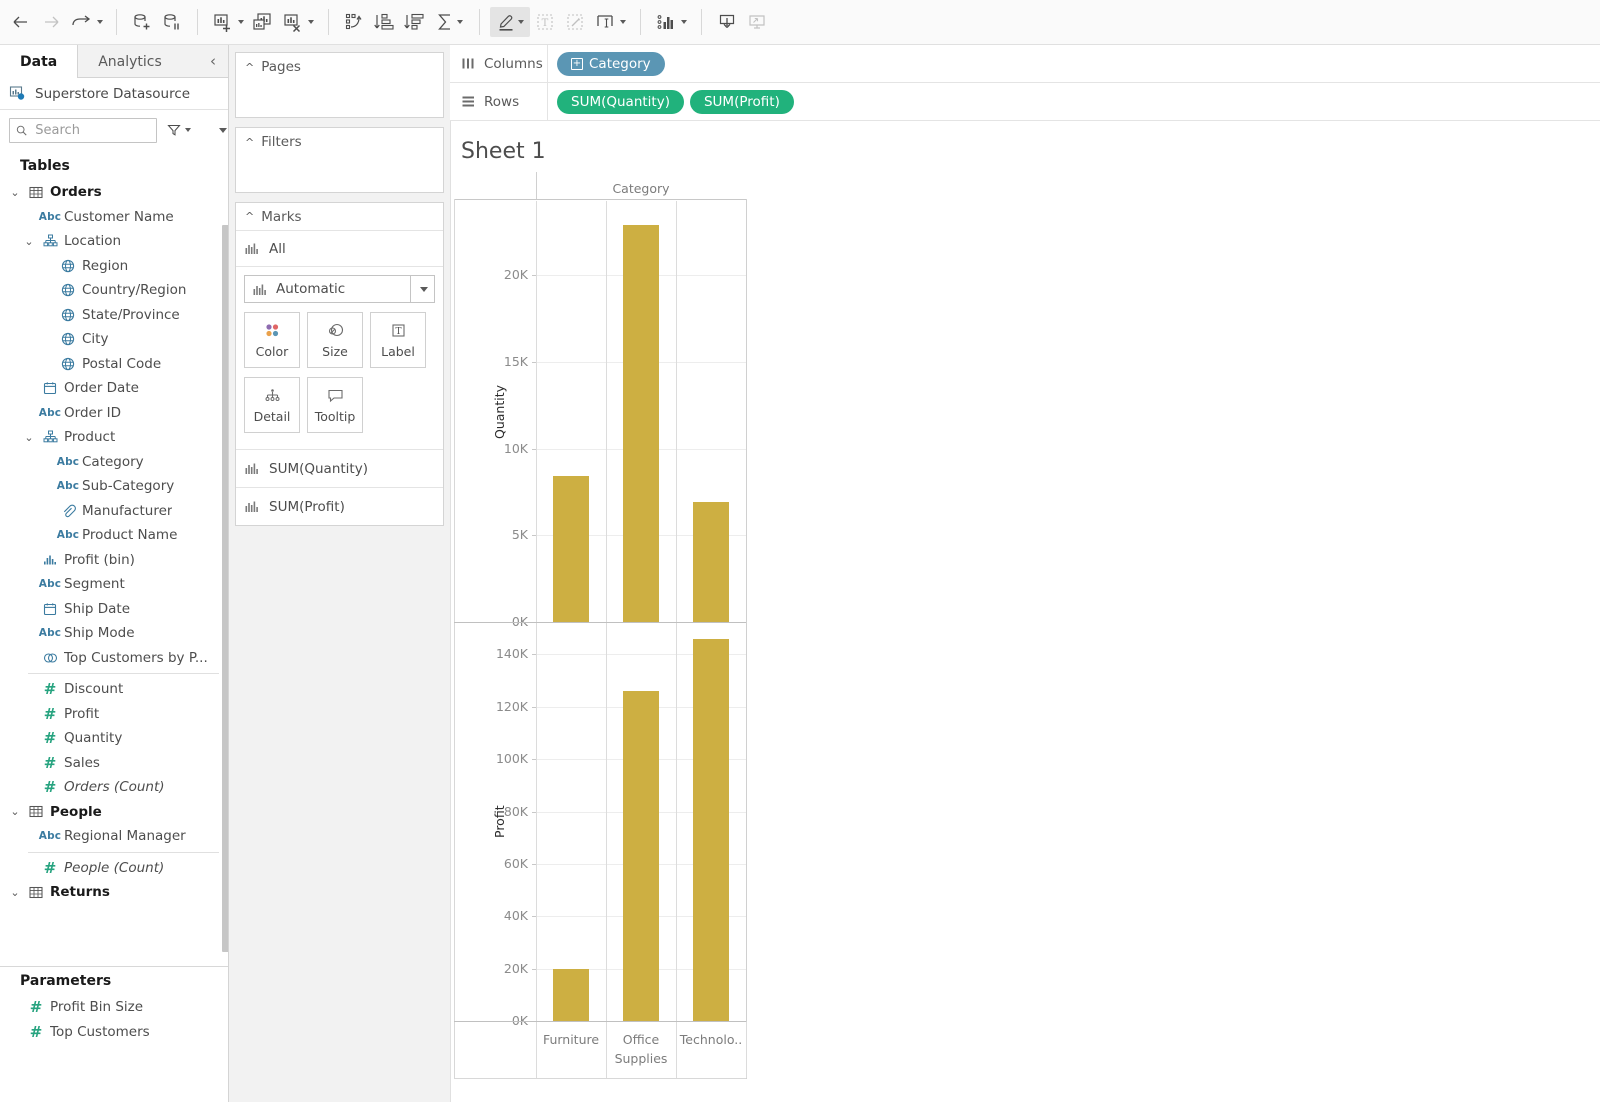  I want to click on detail-button: Detail, so click(272, 405).